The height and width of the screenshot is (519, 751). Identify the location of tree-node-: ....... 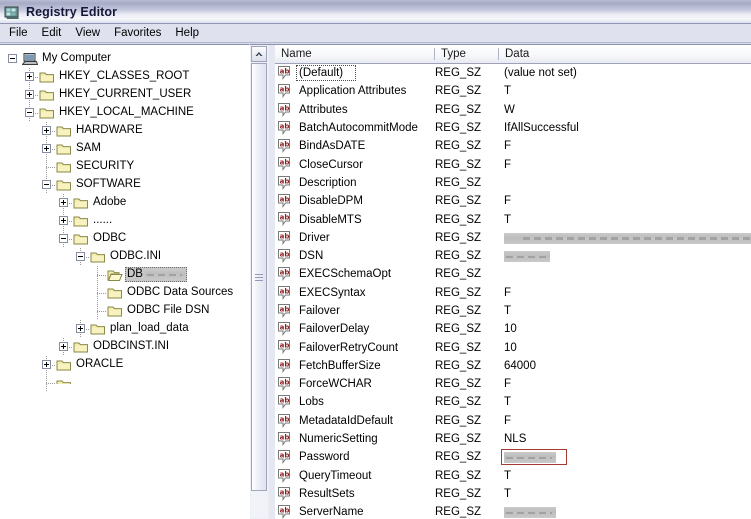
(124, 221).